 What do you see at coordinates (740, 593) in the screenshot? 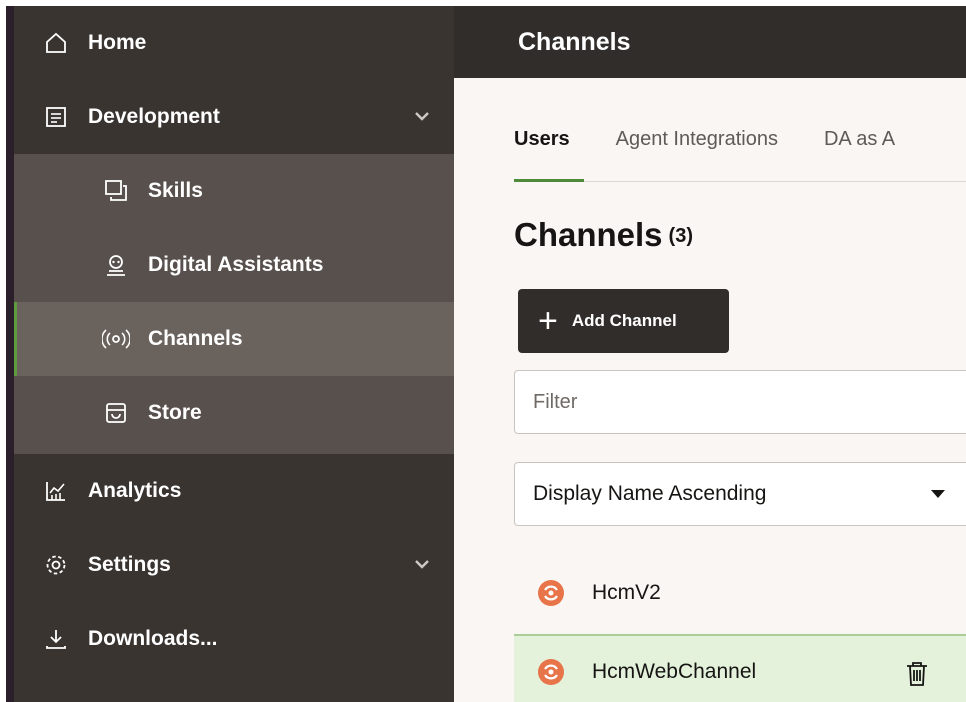
I see `list-item: HcmV2` at bounding box center [740, 593].